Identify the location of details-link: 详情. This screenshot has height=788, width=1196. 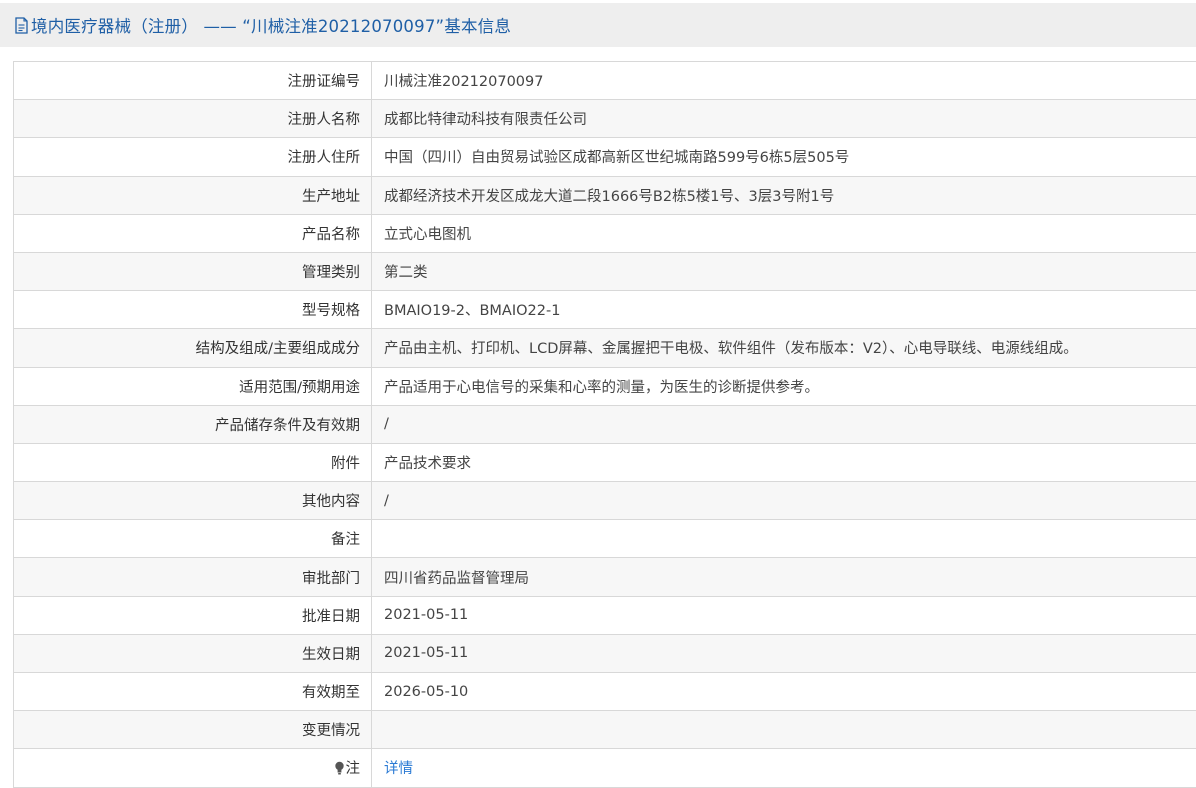
(398, 769).